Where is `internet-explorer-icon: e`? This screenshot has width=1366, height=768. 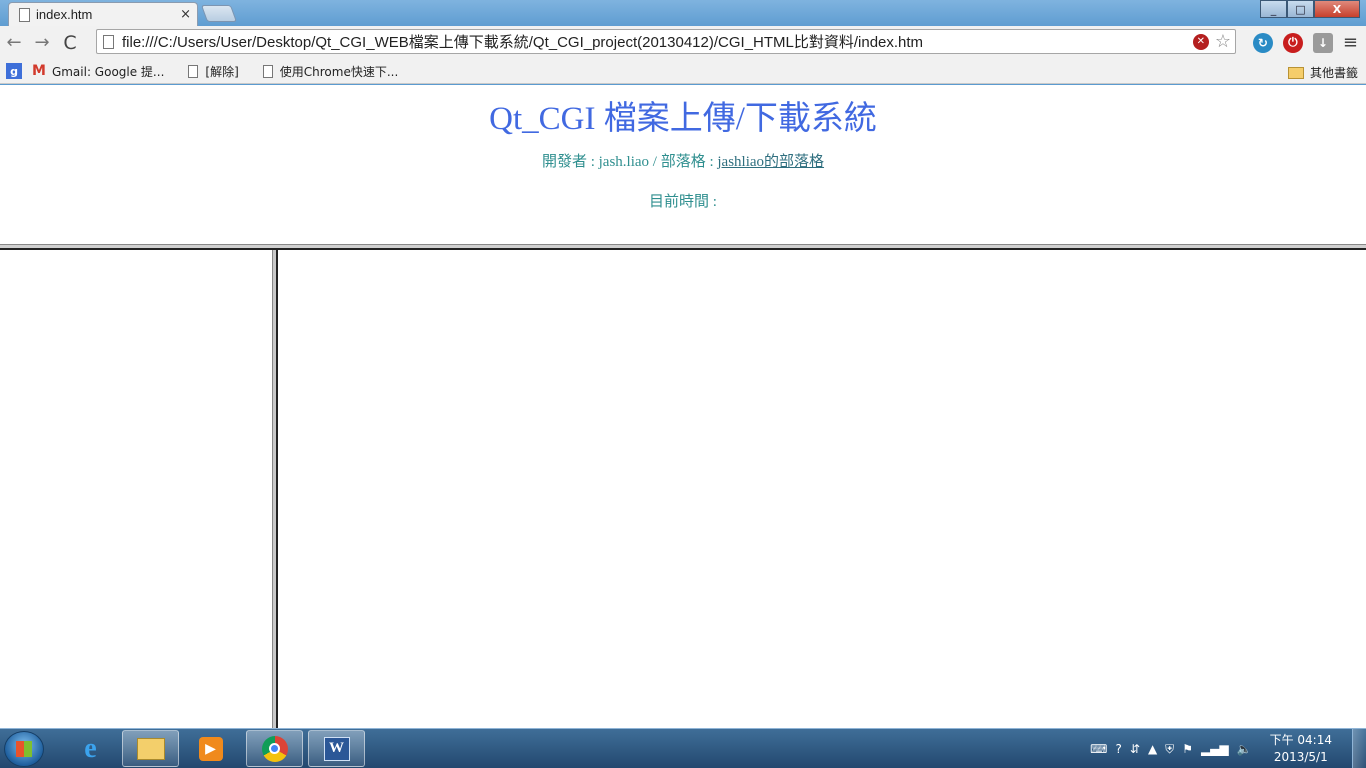 internet-explorer-icon: e is located at coordinates (90, 748).